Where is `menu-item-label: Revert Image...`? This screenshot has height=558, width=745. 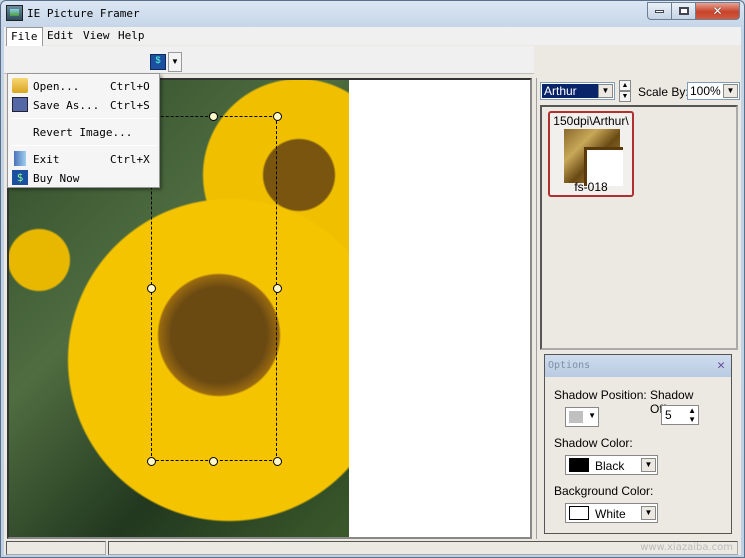 menu-item-label: Revert Image... is located at coordinates (83, 132).